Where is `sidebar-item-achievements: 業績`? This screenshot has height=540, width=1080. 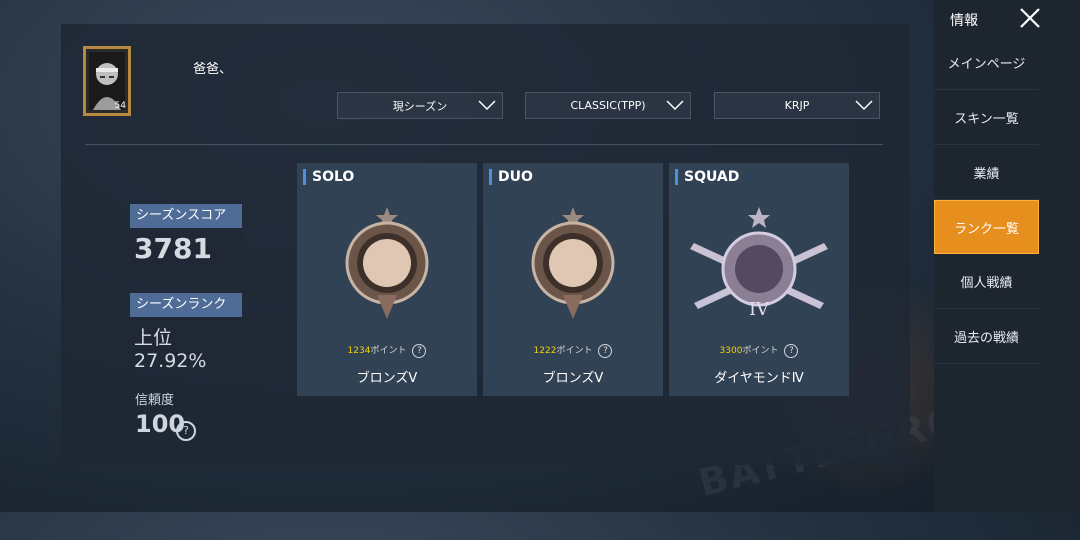 sidebar-item-achievements: 業績 is located at coordinates (986, 173).